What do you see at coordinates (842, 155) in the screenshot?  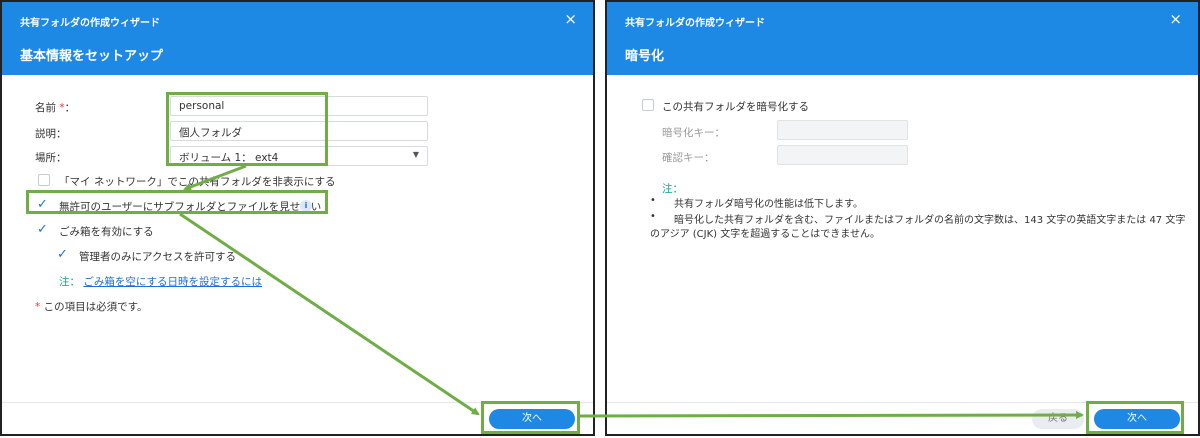 I see `confirm-key-input` at bounding box center [842, 155].